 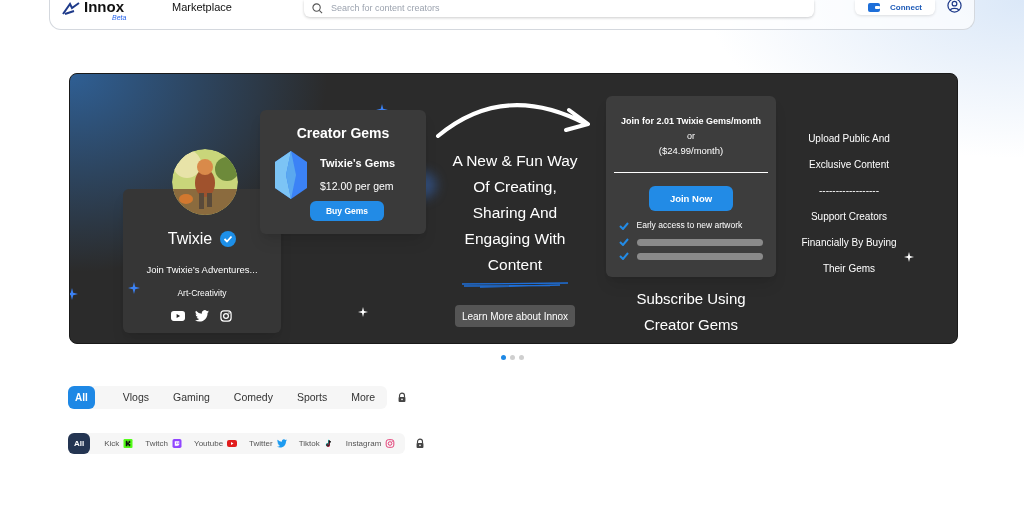 I want to click on headline-line: A New & Fun Way, so click(x=515, y=161).